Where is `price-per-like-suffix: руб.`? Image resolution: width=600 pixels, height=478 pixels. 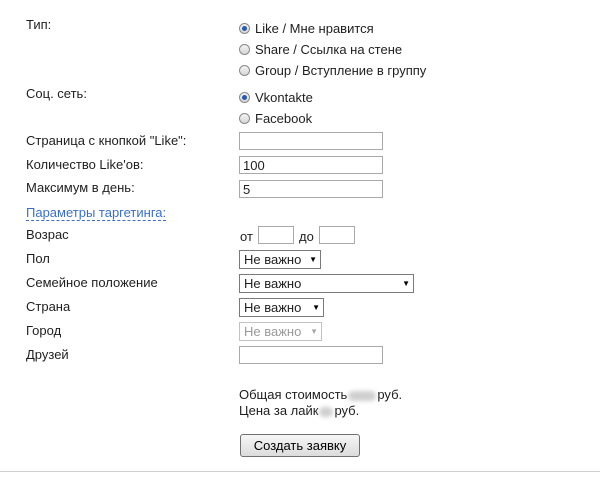
price-per-like-suffix: руб. is located at coordinates (347, 410).